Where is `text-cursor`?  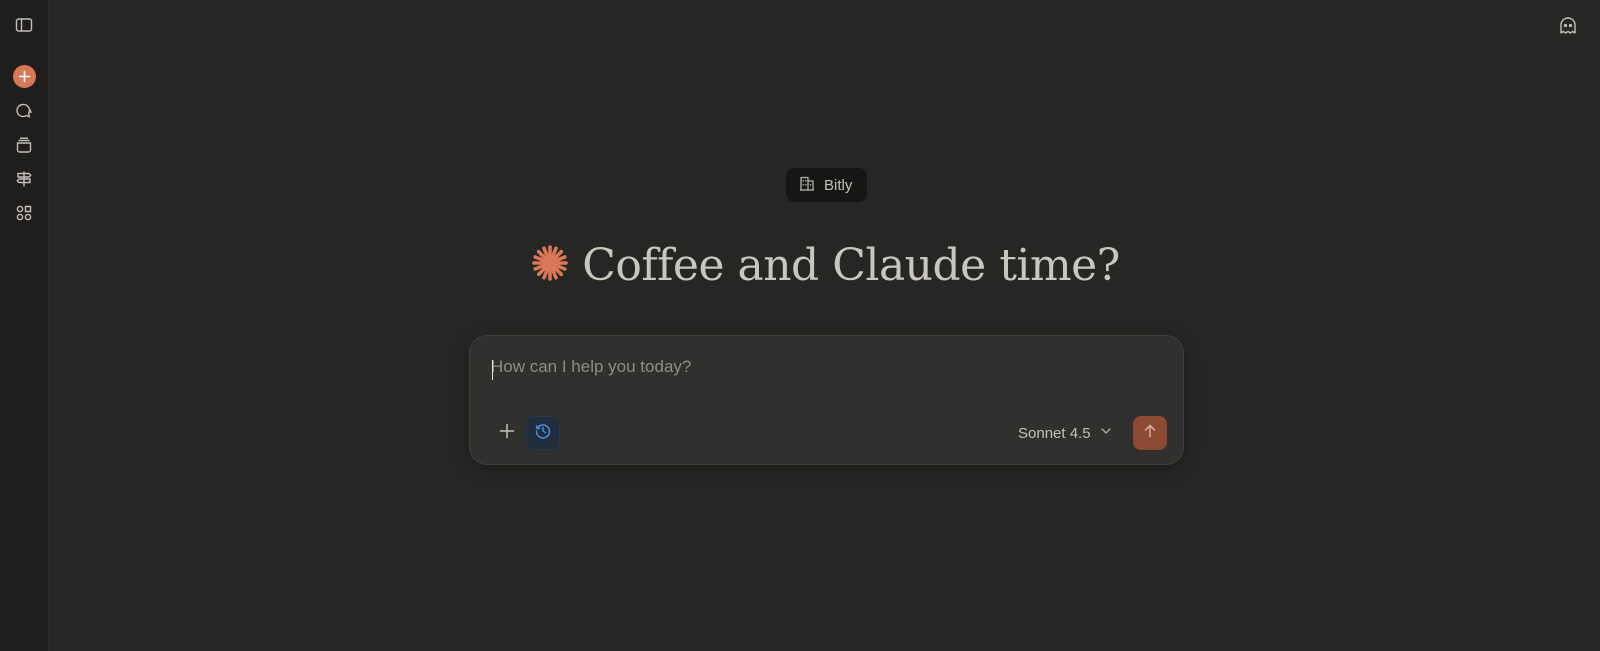
text-cursor is located at coordinates (492, 370).